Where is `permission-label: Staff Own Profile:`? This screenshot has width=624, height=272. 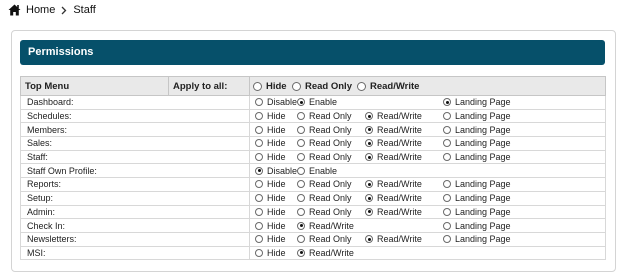
permission-label: Staff Own Profile: is located at coordinates (135, 171).